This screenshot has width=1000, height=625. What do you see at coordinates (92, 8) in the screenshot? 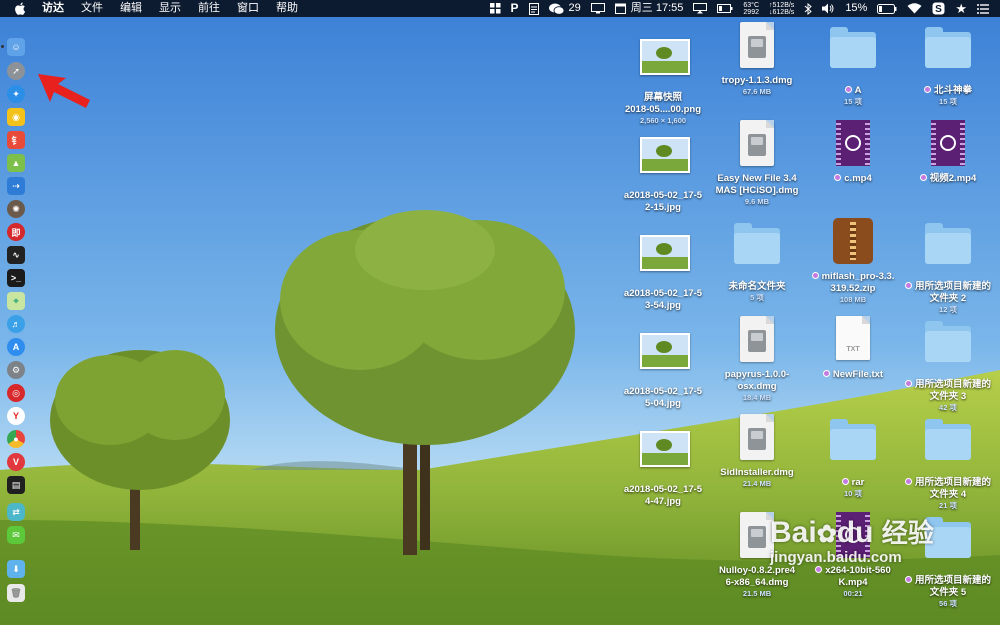
I see `menu-file: 文件` at bounding box center [92, 8].